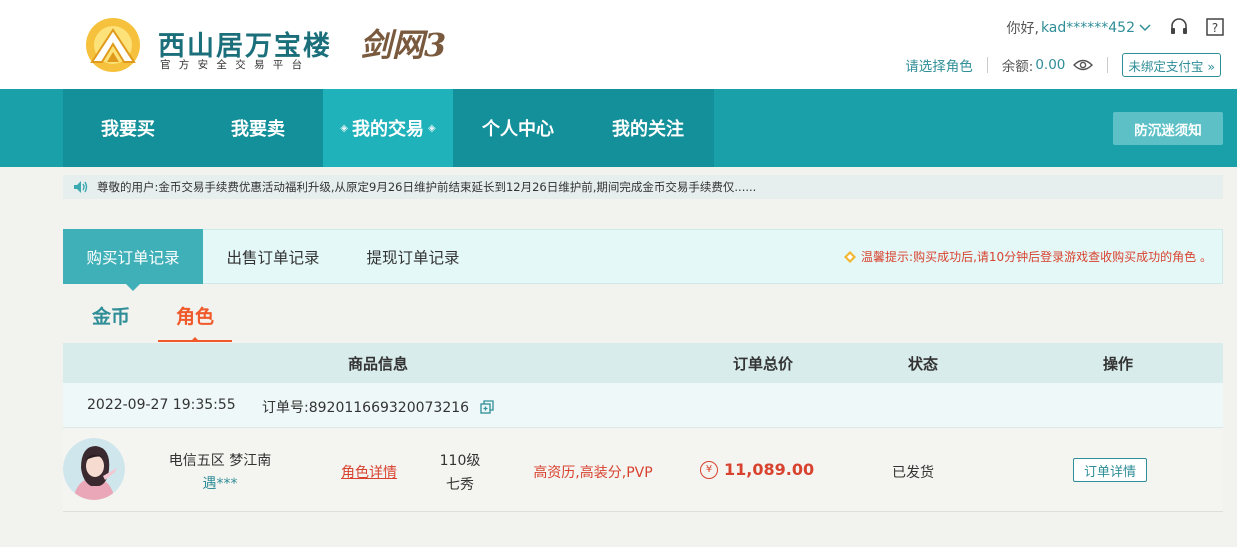 The width and height of the screenshot is (1237, 547). What do you see at coordinates (769, 469) in the screenshot?
I see `price-value: 11,089.00` at bounding box center [769, 469].